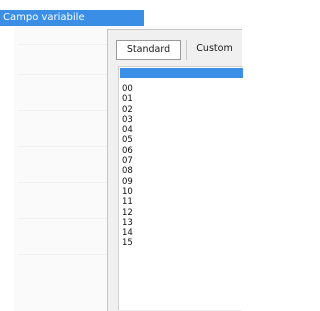 This screenshot has width=320, height=311. Describe the element at coordinates (127, 233) in the screenshot. I see `list-item: 14` at that location.